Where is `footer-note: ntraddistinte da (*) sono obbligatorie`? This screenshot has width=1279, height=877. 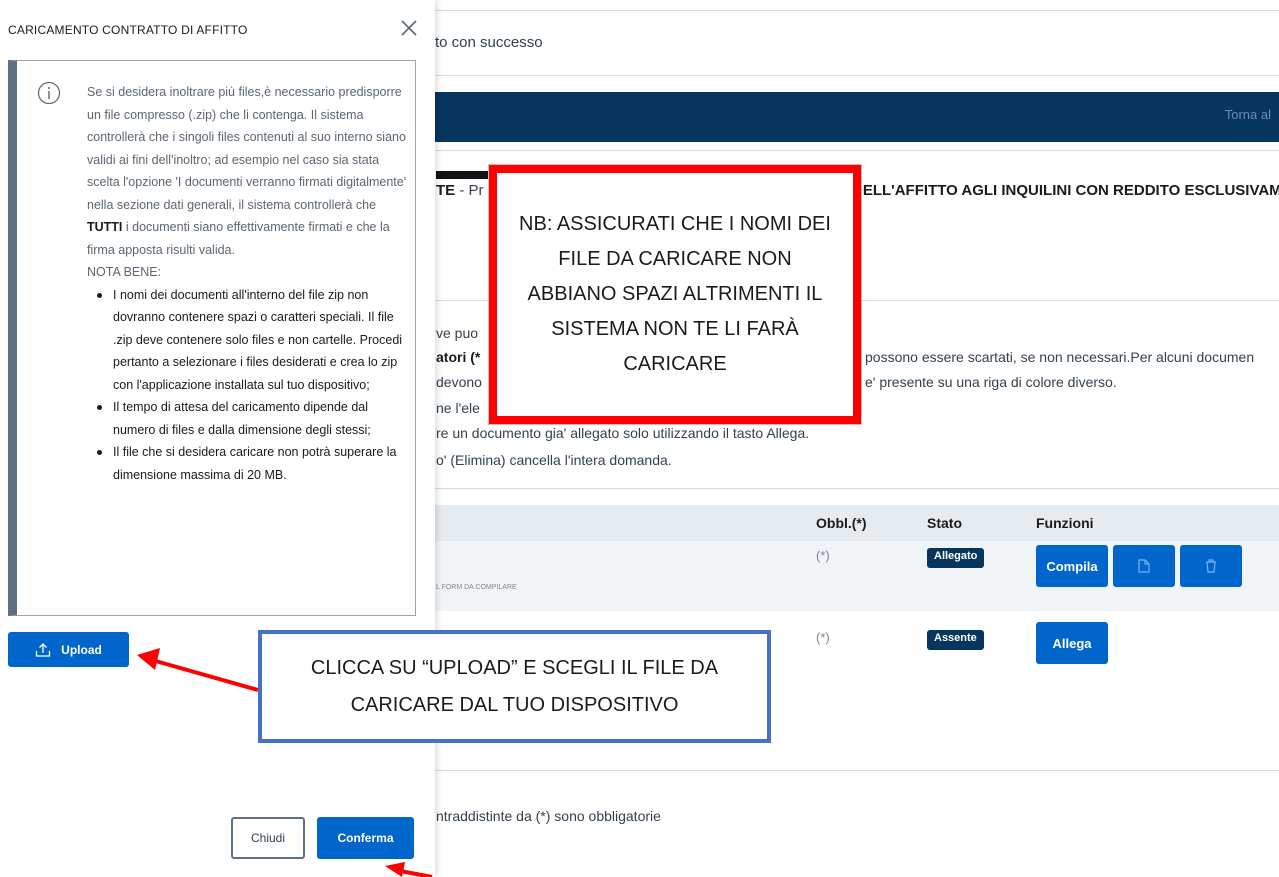
footer-note: ntraddistinte da (*) sono obbligatorie is located at coordinates (548, 816).